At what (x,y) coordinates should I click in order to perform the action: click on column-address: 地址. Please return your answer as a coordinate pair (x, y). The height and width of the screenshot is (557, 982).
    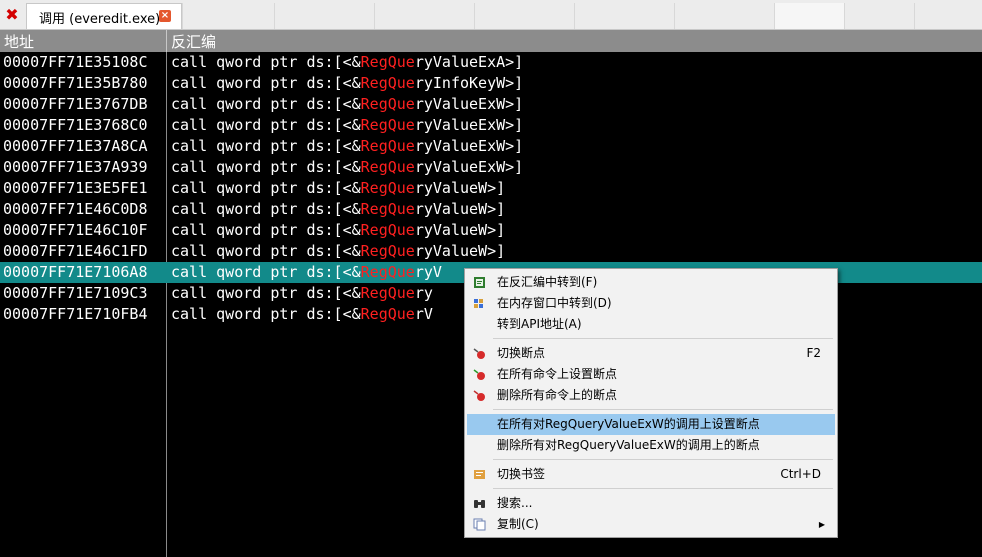
    Looking at the image, I should click on (19, 41).